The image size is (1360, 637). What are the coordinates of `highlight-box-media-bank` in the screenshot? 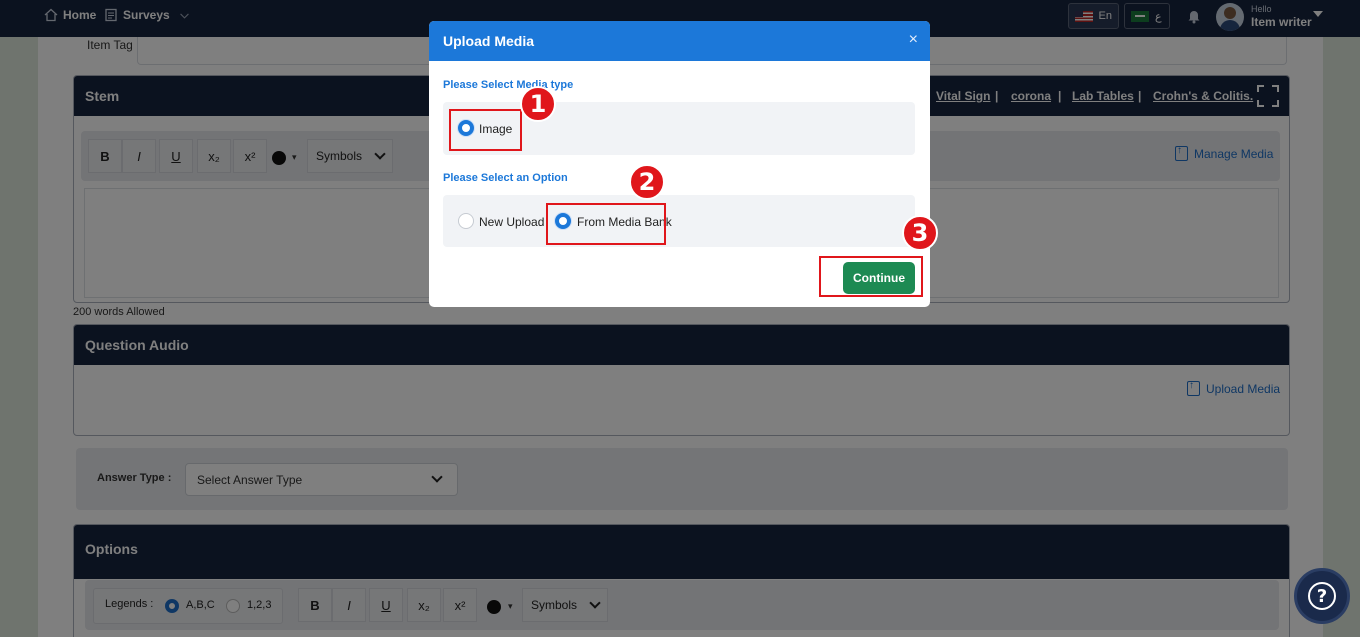 It's located at (606, 224).